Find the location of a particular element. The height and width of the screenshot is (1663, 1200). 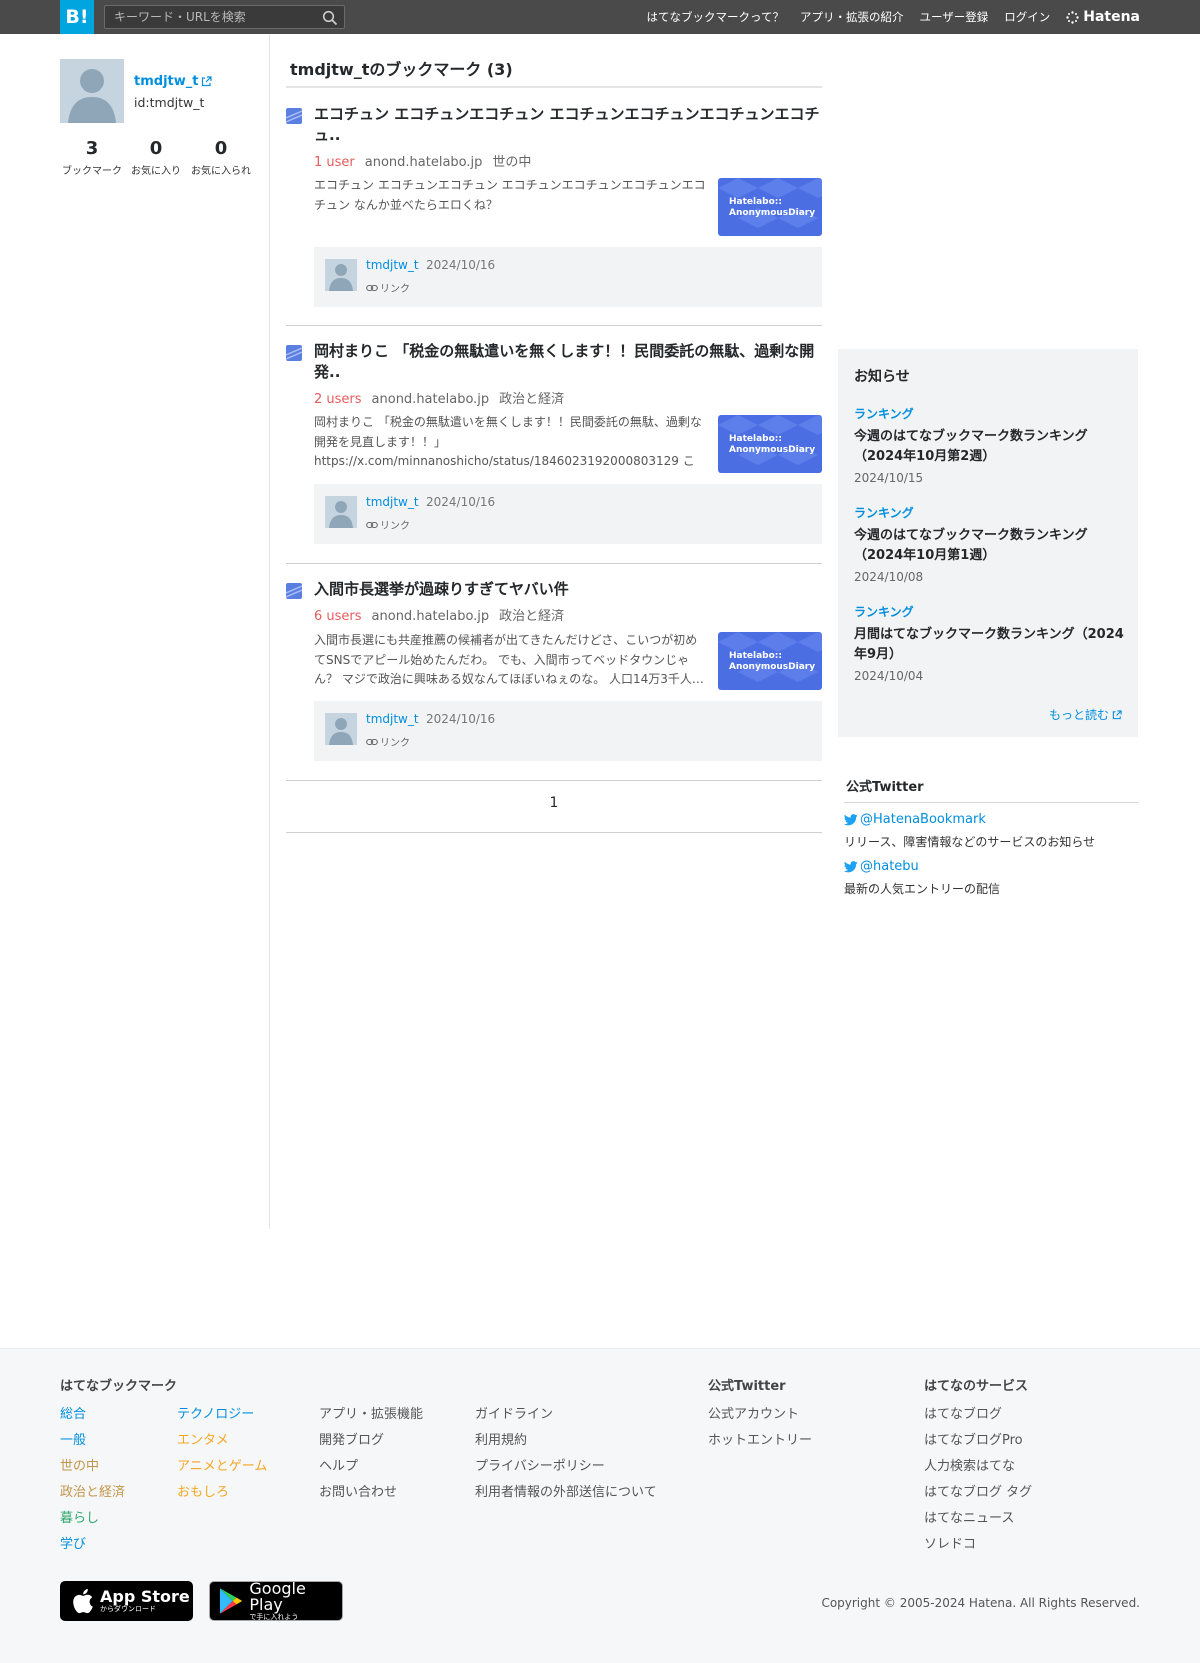

search-icon is located at coordinates (330, 18).